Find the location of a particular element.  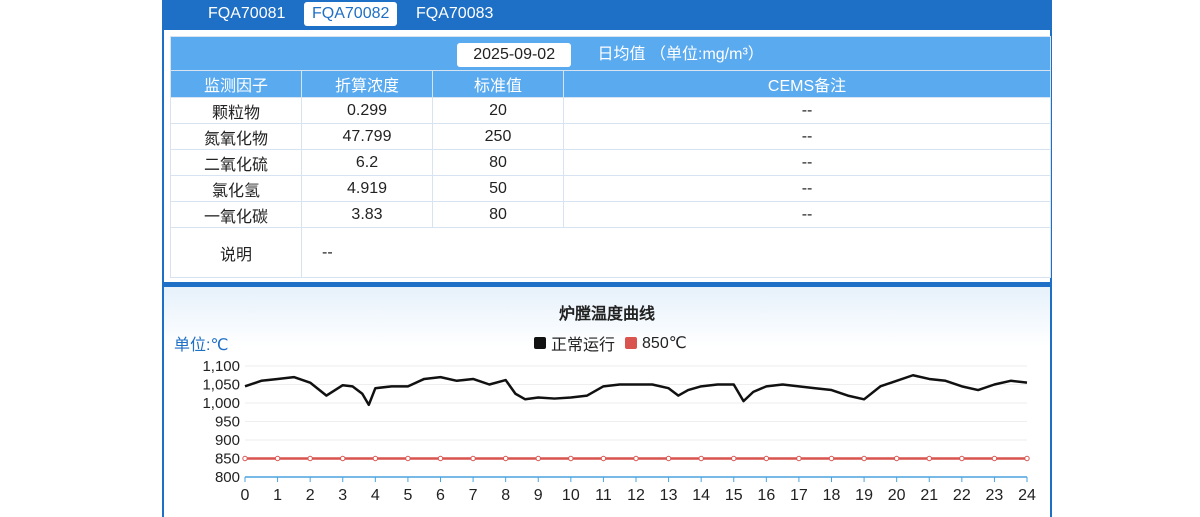

standard-cell: 20 is located at coordinates (498, 110).